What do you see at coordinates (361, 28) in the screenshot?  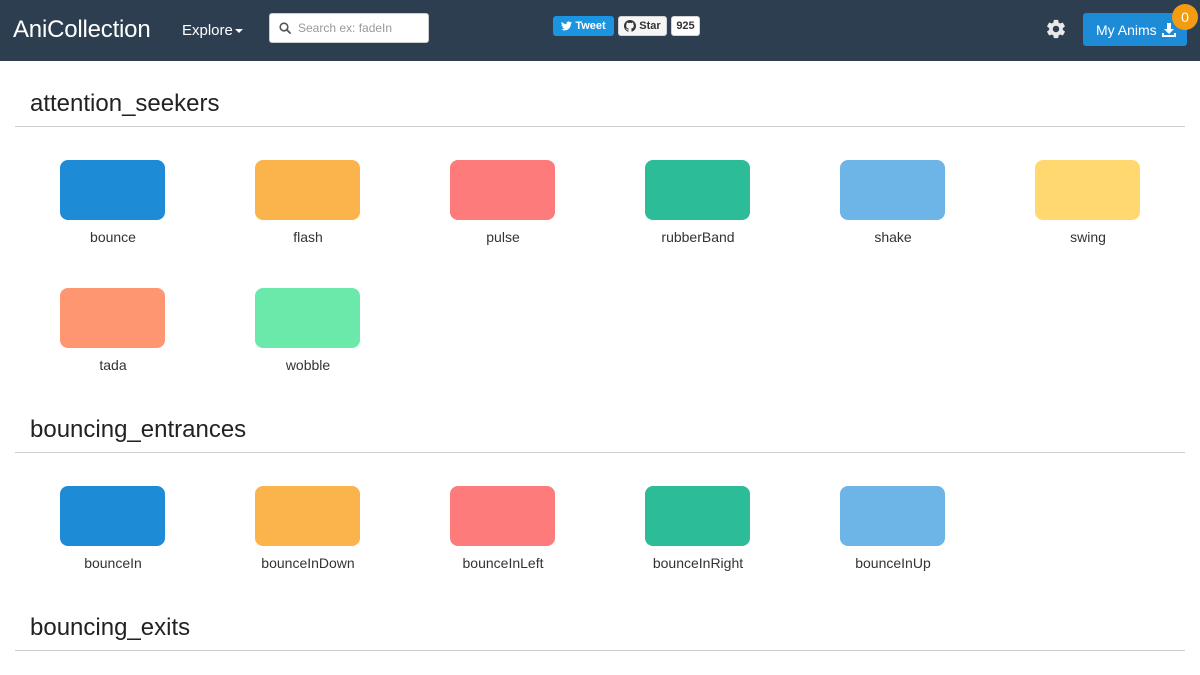 I see `search-input` at bounding box center [361, 28].